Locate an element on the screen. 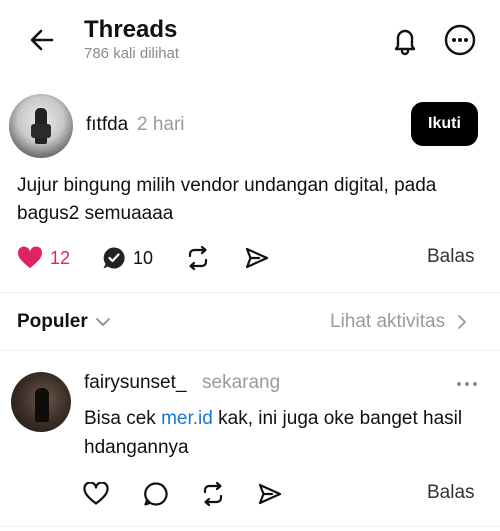 Image resolution: width=500 pixels, height=531 pixels. share-button is located at coordinates (257, 258).